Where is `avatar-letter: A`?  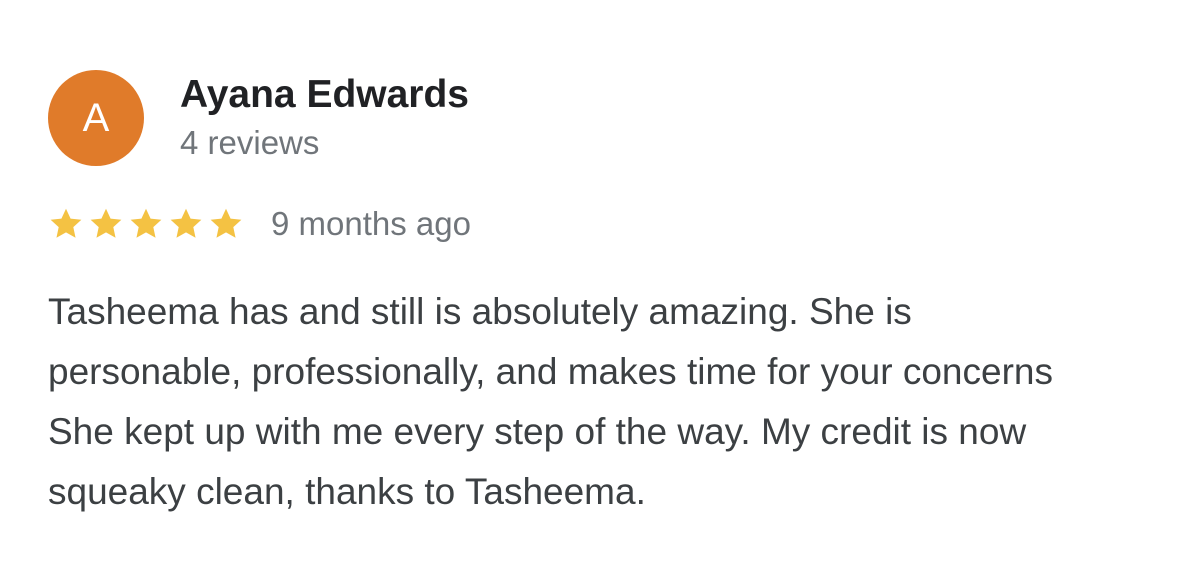
avatar-letter: A is located at coordinates (96, 118).